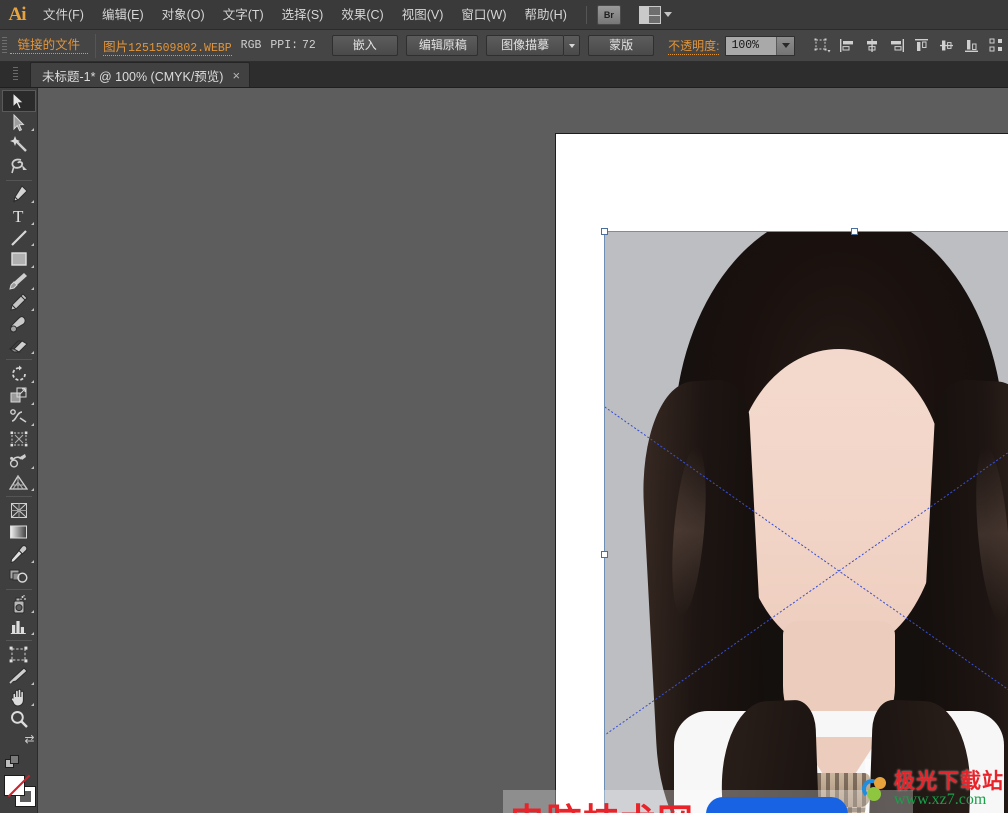 The width and height of the screenshot is (1008, 813). I want to click on color-mode-label: RGB, so click(251, 45).